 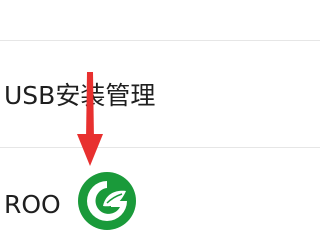 I want to click on red-arrow-annotation, so click(x=90, y=119).